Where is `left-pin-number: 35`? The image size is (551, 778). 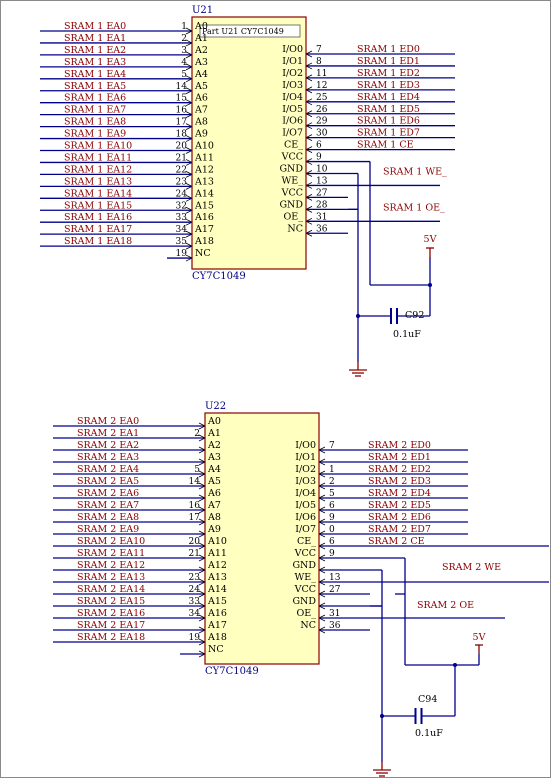 left-pin-number: 35 is located at coordinates (182, 242).